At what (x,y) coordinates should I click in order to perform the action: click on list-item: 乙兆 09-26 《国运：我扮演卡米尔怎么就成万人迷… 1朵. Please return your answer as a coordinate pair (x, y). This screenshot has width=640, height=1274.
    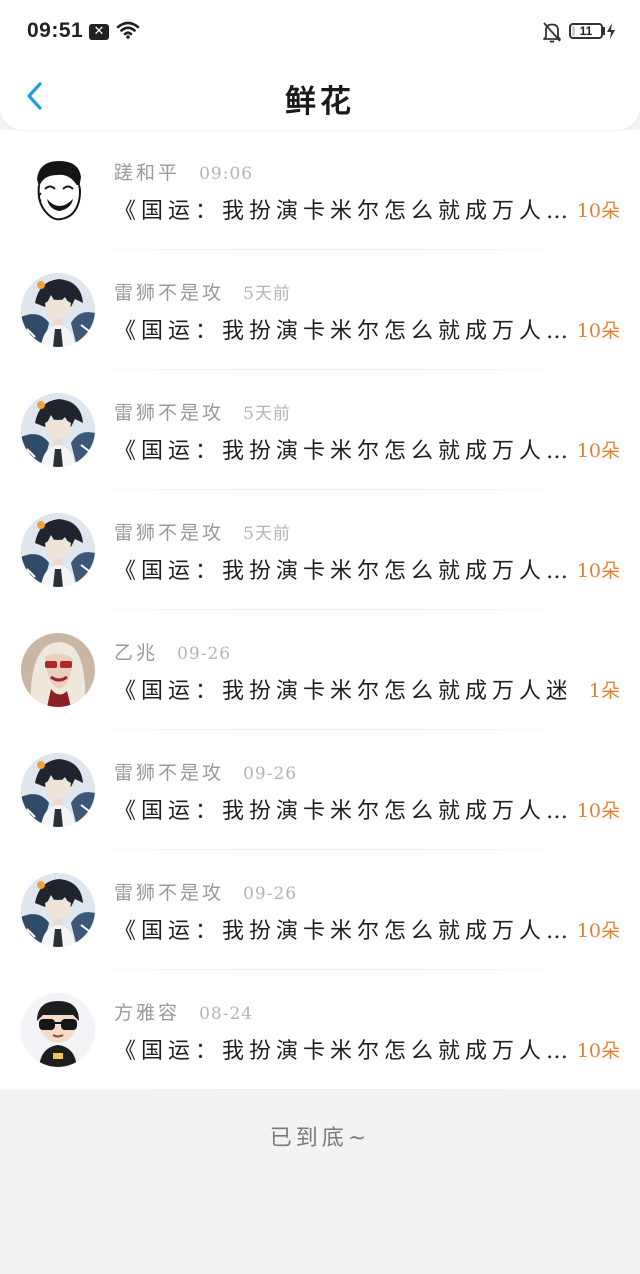
    Looking at the image, I should click on (320, 670).